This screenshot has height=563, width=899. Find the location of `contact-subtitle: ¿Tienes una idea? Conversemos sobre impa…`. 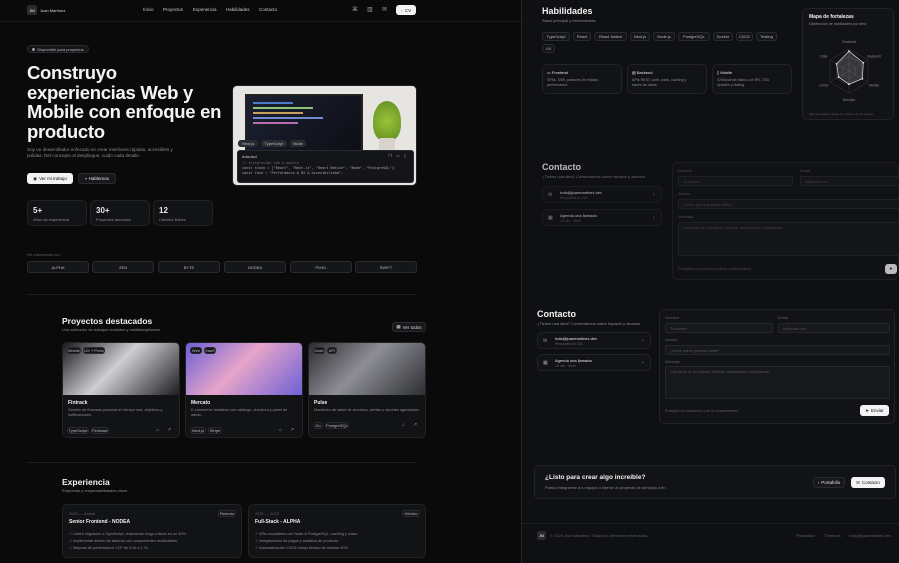

contact-subtitle: ¿Tienes una idea? Conversemos sobre impa… is located at coordinates (594, 176).